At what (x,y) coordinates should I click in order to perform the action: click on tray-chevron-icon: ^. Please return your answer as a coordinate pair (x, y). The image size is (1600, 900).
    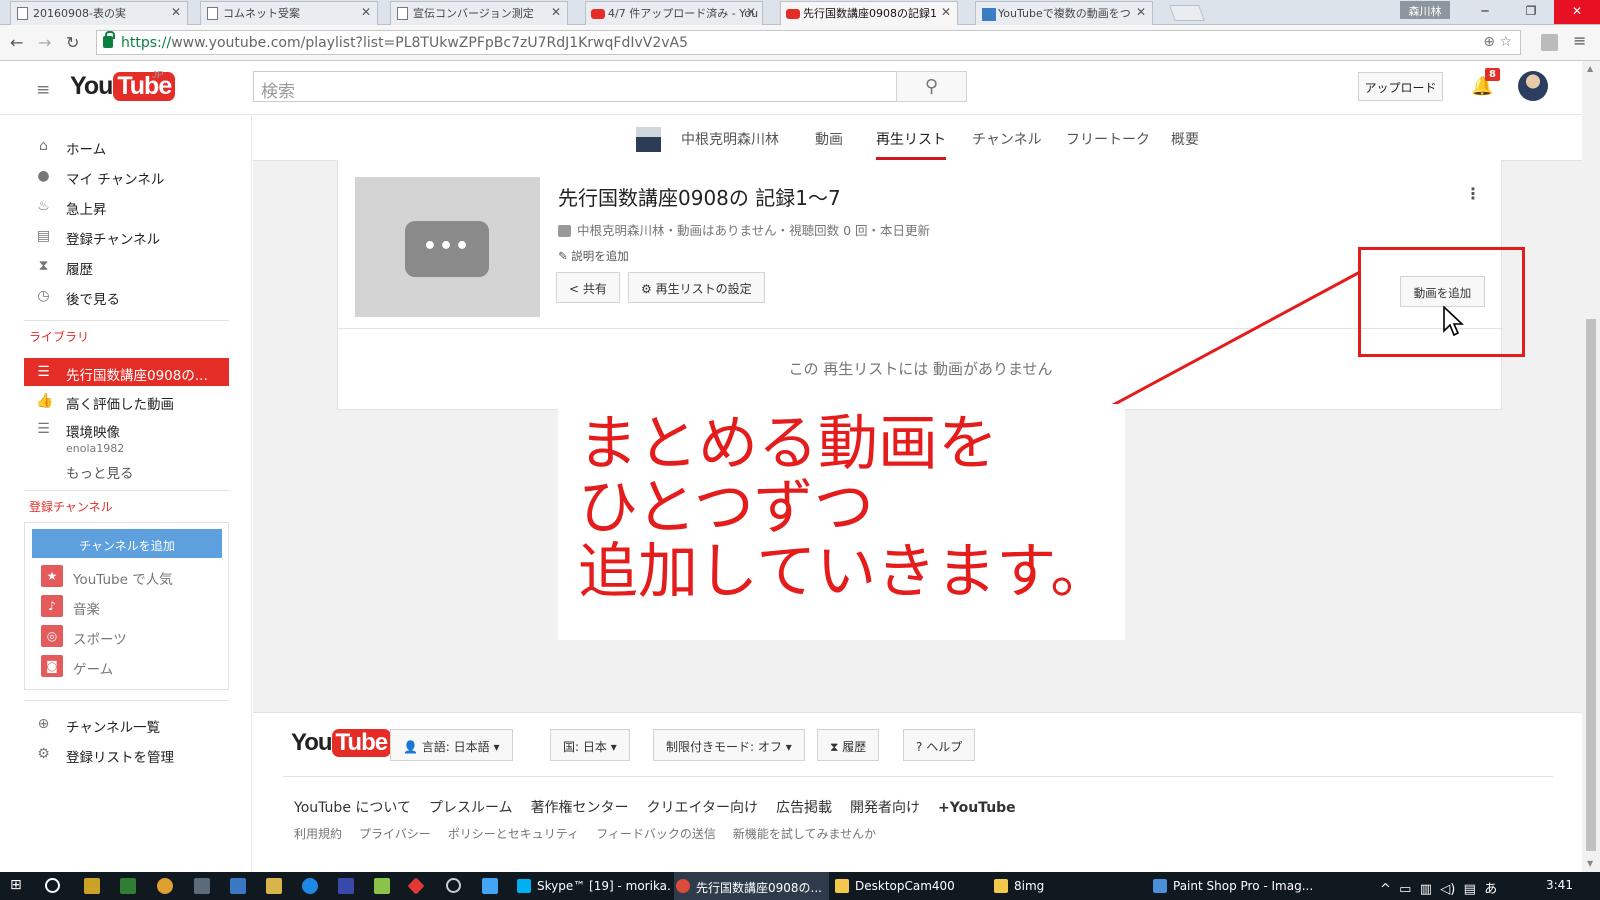
    Looking at the image, I should click on (1385, 889).